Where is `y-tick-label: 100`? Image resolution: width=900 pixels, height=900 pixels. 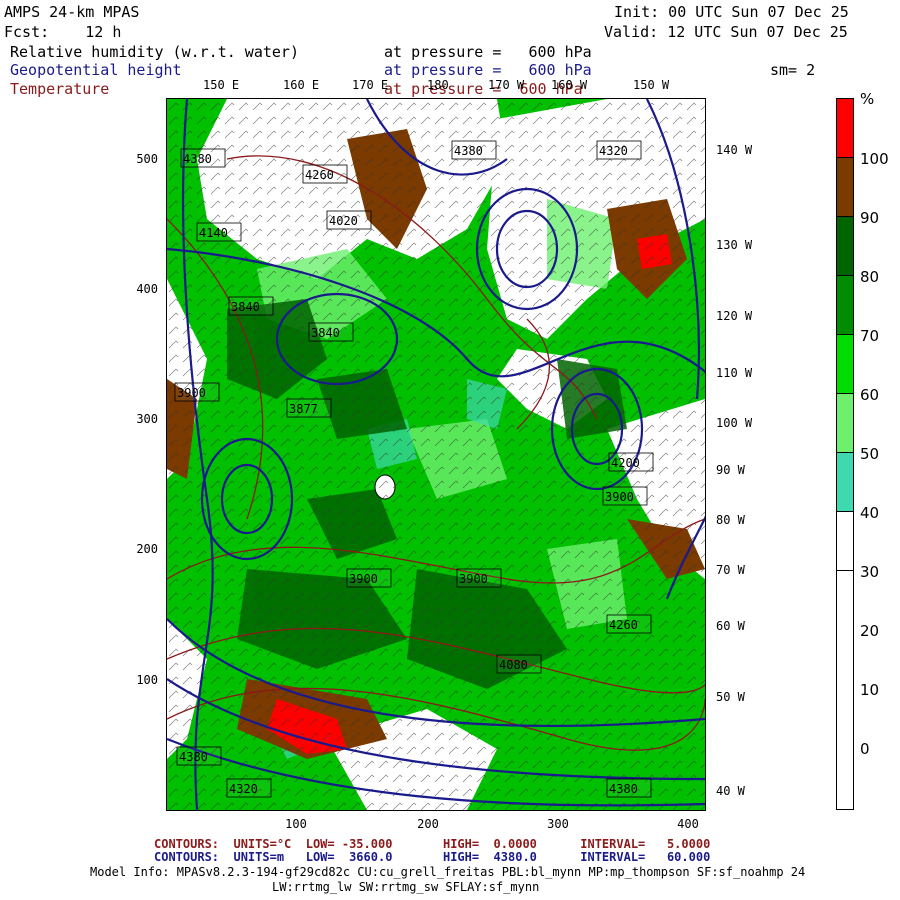
y-tick-label: 100 is located at coordinates (147, 680).